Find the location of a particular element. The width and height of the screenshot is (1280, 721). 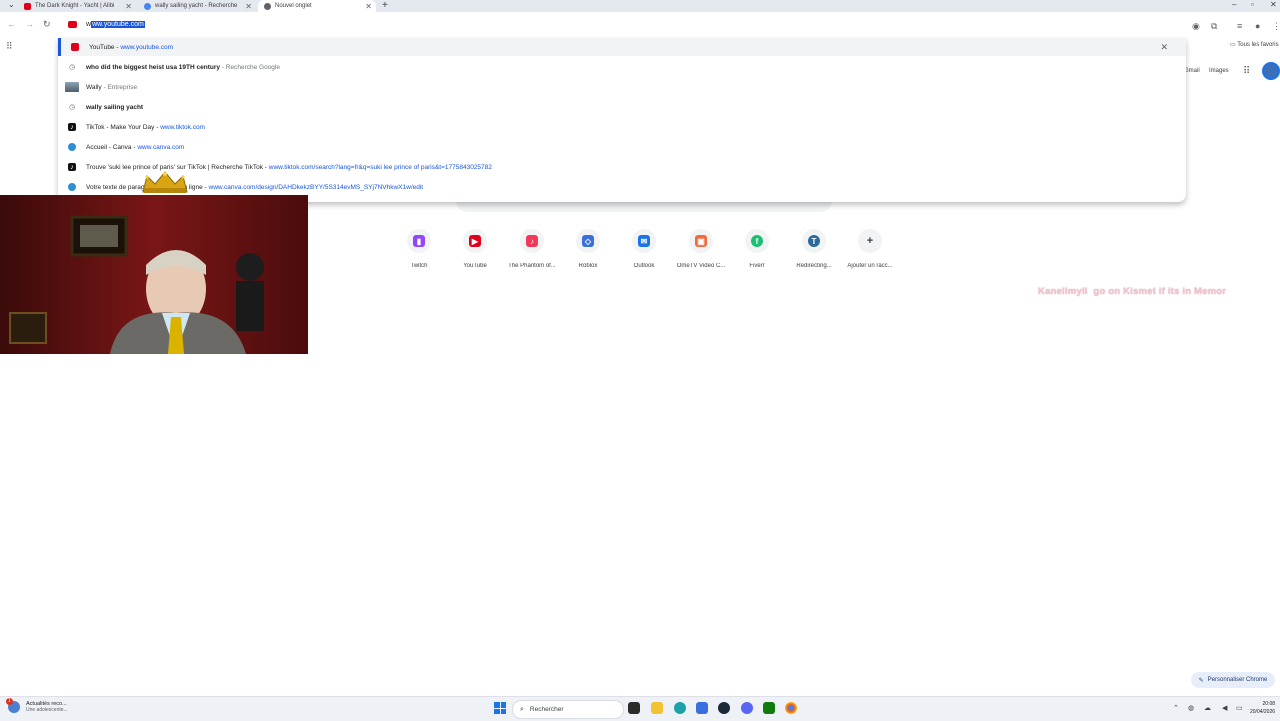

remove-suggestion-icon: ✕ is located at coordinates (1164, 47).